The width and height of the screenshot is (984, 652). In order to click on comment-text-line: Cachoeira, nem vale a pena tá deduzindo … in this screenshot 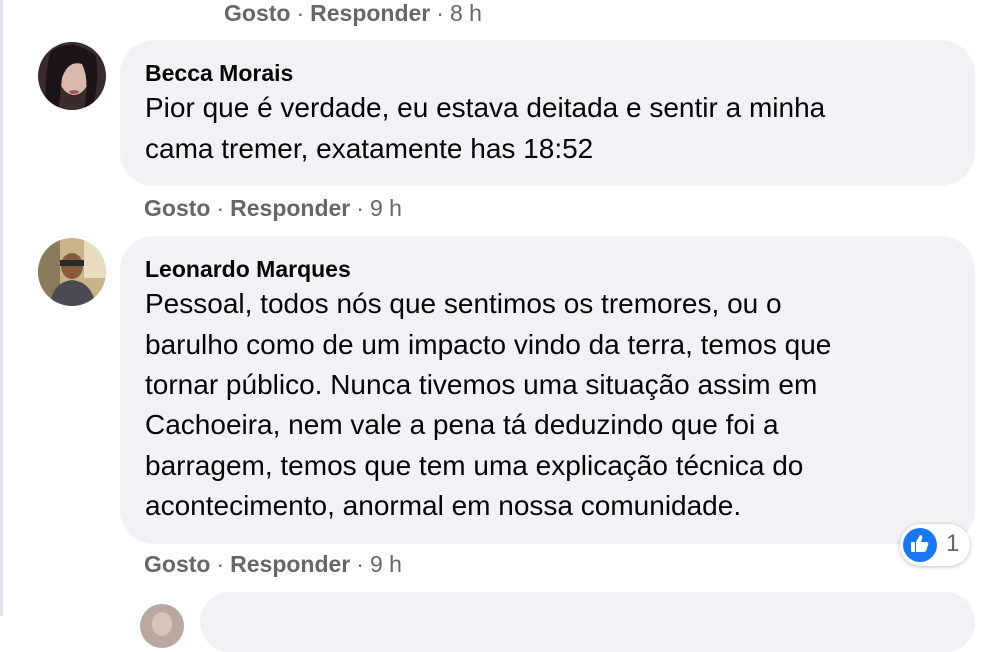, I will do `click(462, 424)`.